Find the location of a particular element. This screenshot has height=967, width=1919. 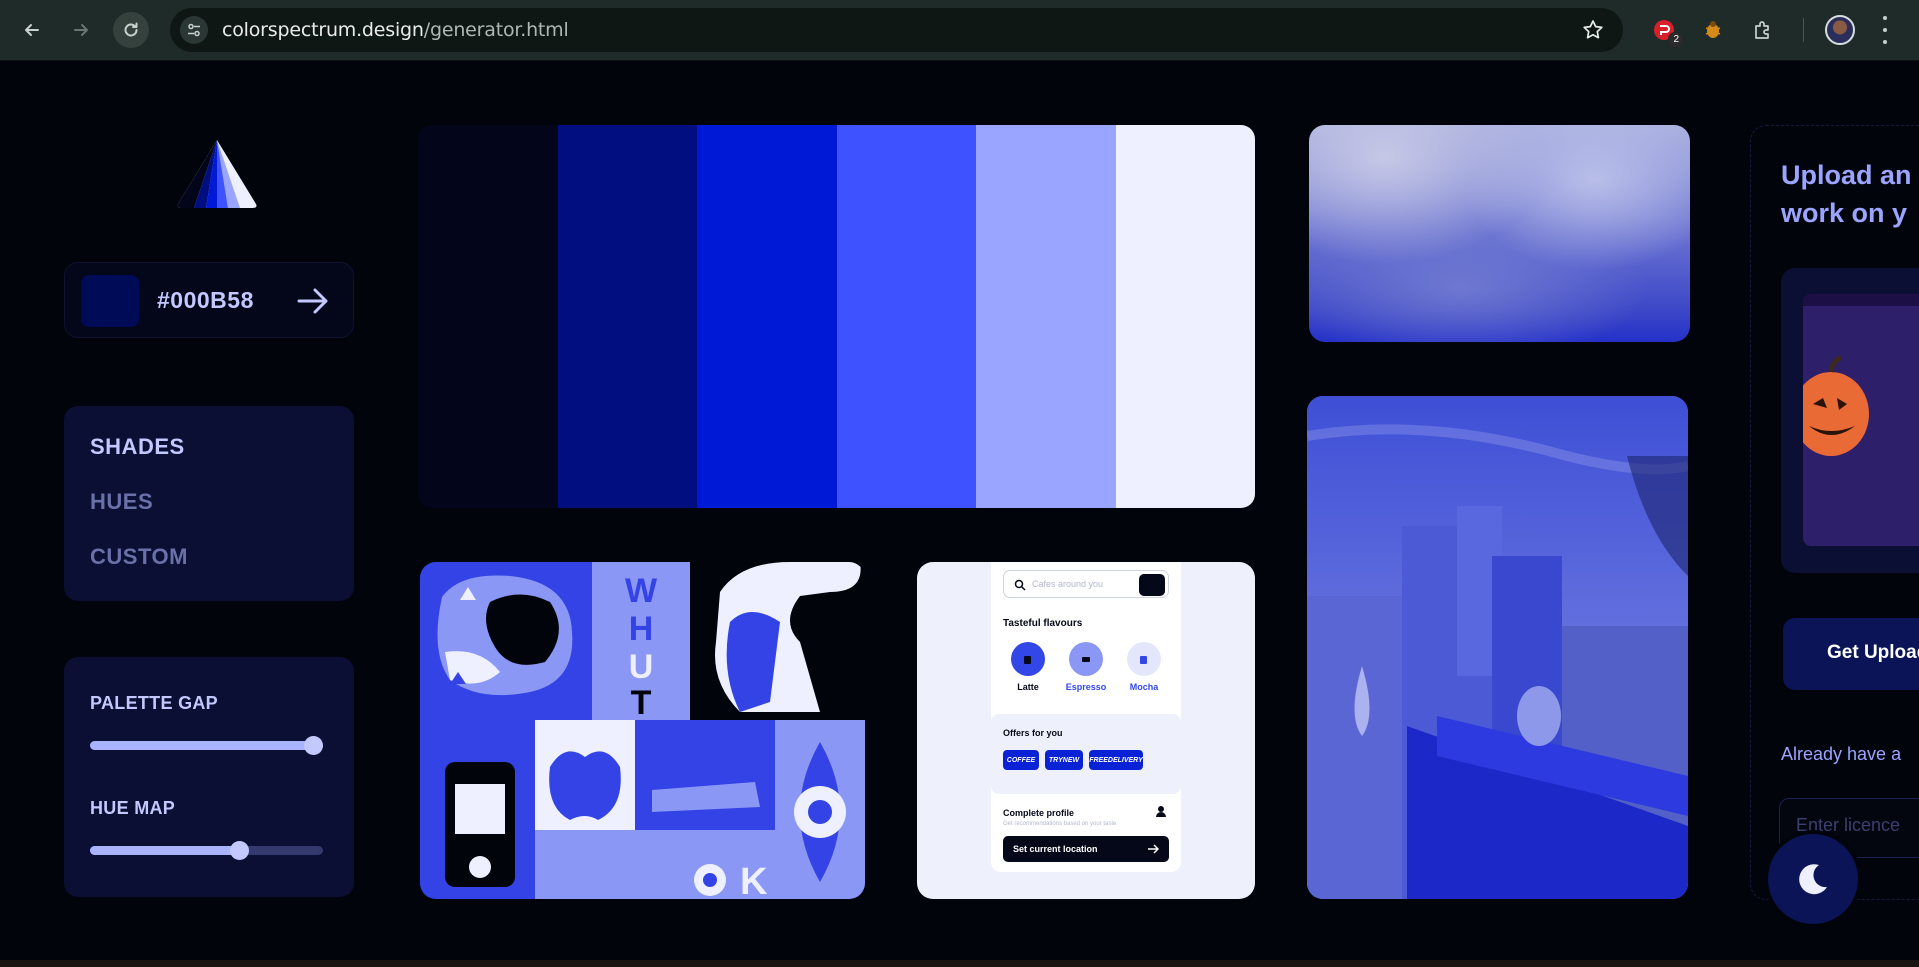

illustration-art: W H U T K is located at coordinates (642, 730).